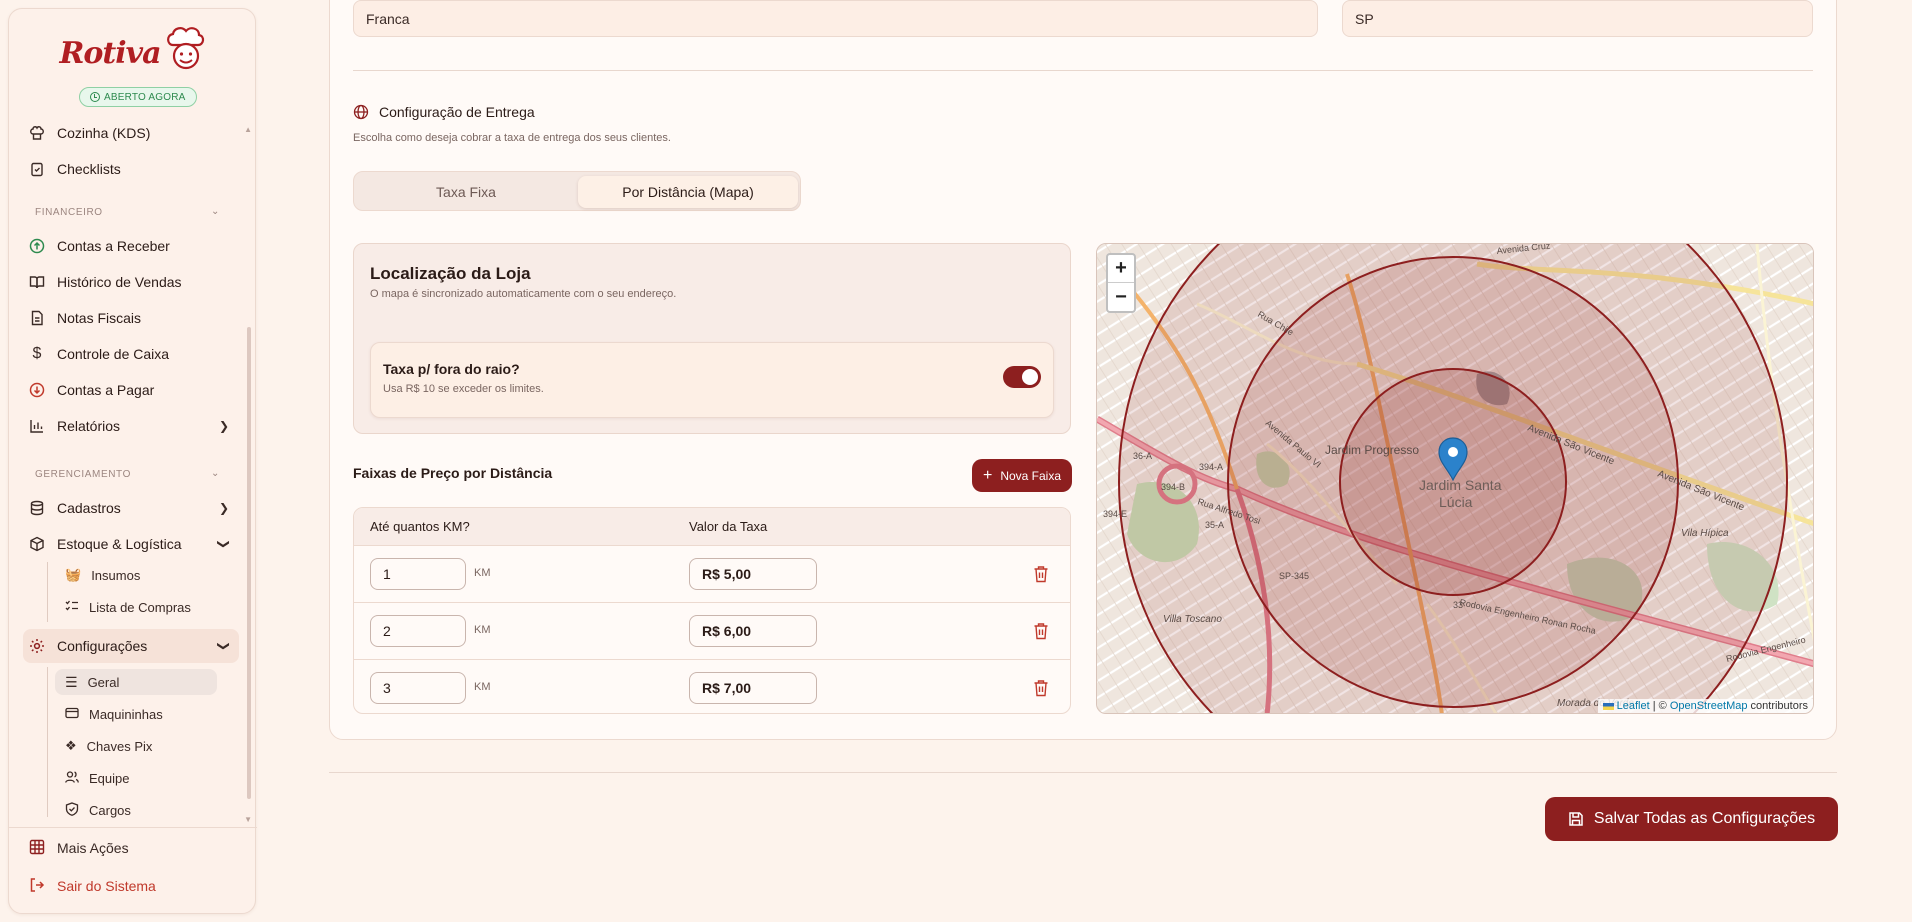  What do you see at coordinates (1691, 819) in the screenshot?
I see `save-all-button: Salvar Todas as Configurações` at bounding box center [1691, 819].